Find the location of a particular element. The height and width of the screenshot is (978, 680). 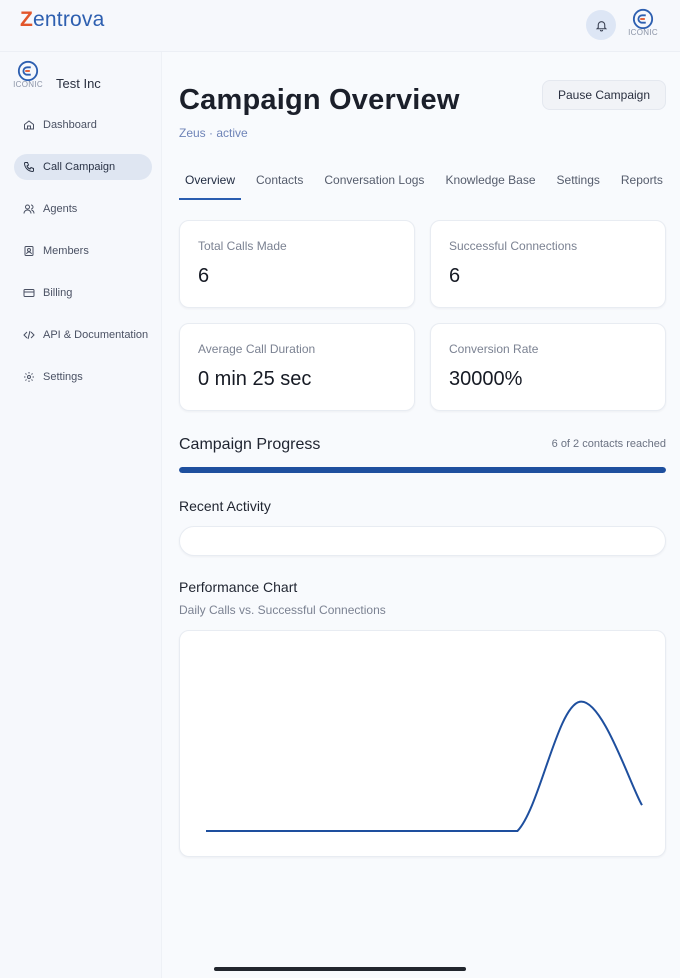

stat-value: 0 min 25 sec is located at coordinates (255, 379).